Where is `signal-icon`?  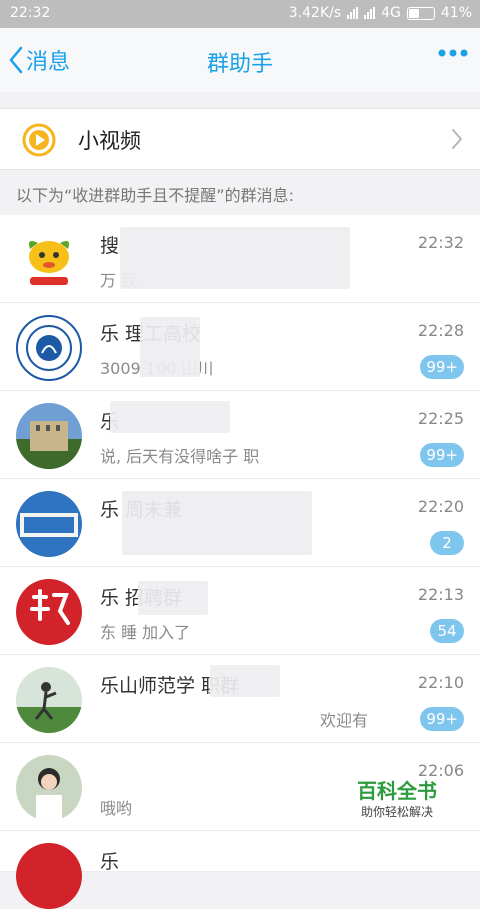 signal-icon is located at coordinates (353, 13).